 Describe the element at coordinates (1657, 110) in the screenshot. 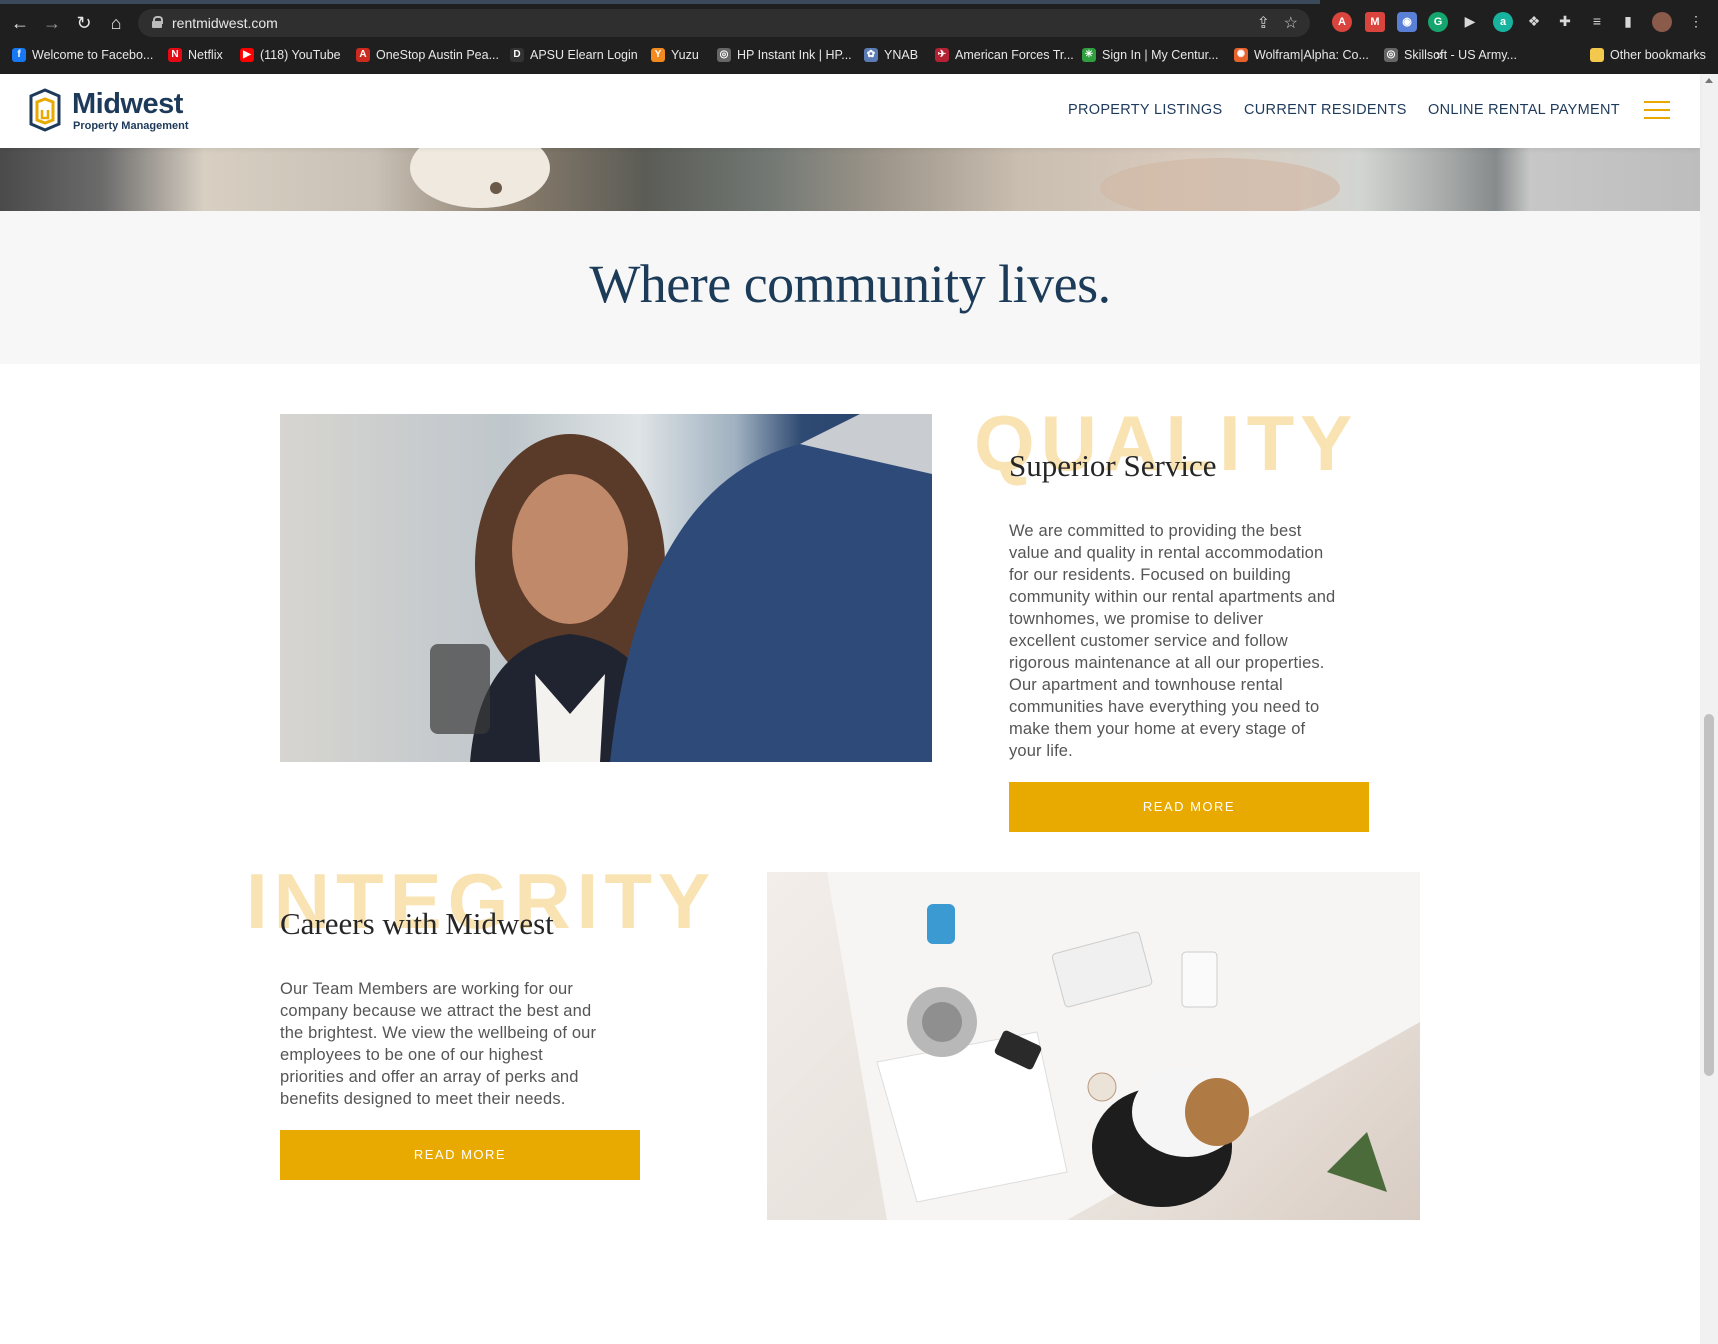

I see `hamburger-menu-icon` at that location.